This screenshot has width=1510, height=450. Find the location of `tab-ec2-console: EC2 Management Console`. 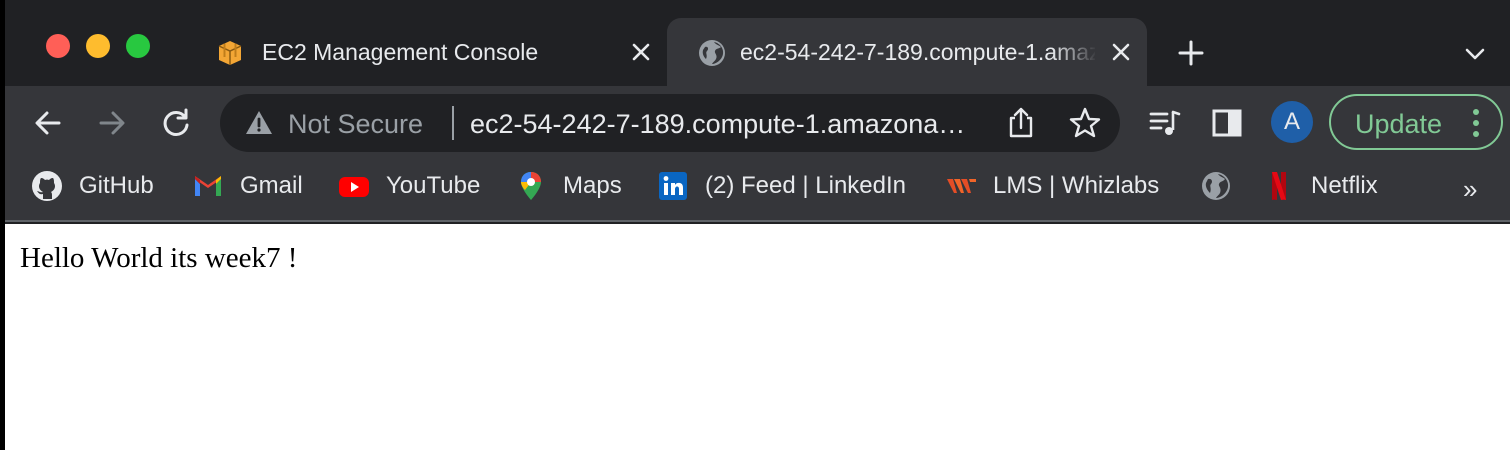

tab-ec2-console: EC2 Management Console is located at coordinates (430, 52).